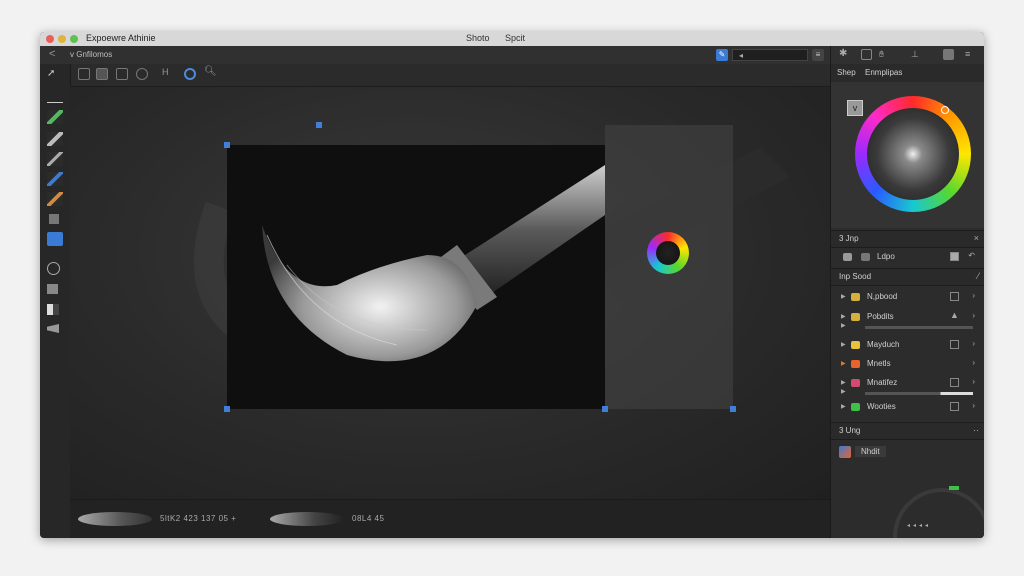 This screenshot has width=1024, height=576. Describe the element at coordinates (916, 54) in the screenshot. I see `adjust-icon: ⊥` at that location.